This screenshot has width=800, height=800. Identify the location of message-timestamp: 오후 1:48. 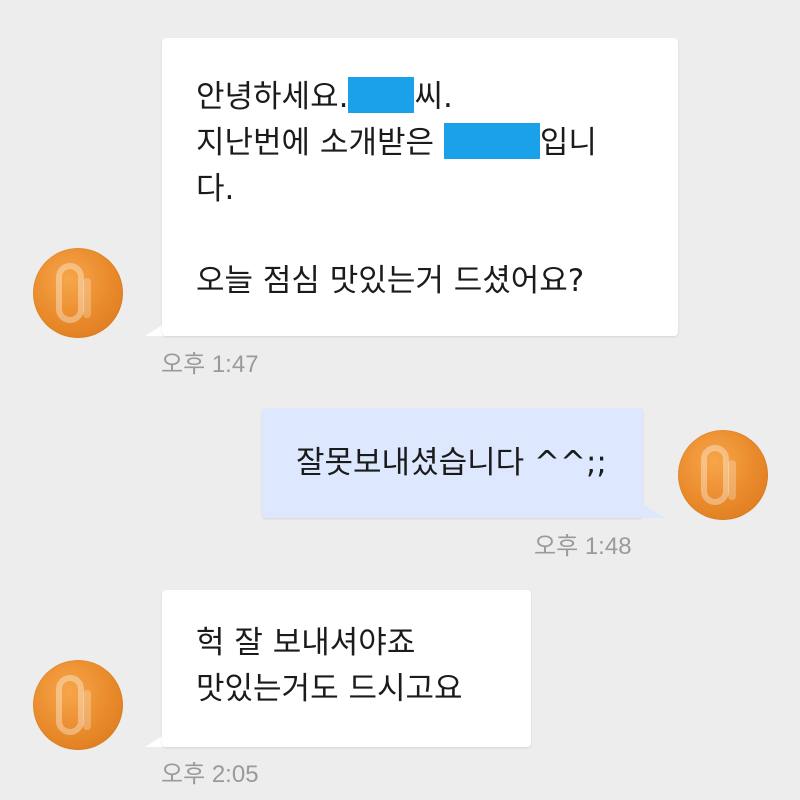
(583, 546).